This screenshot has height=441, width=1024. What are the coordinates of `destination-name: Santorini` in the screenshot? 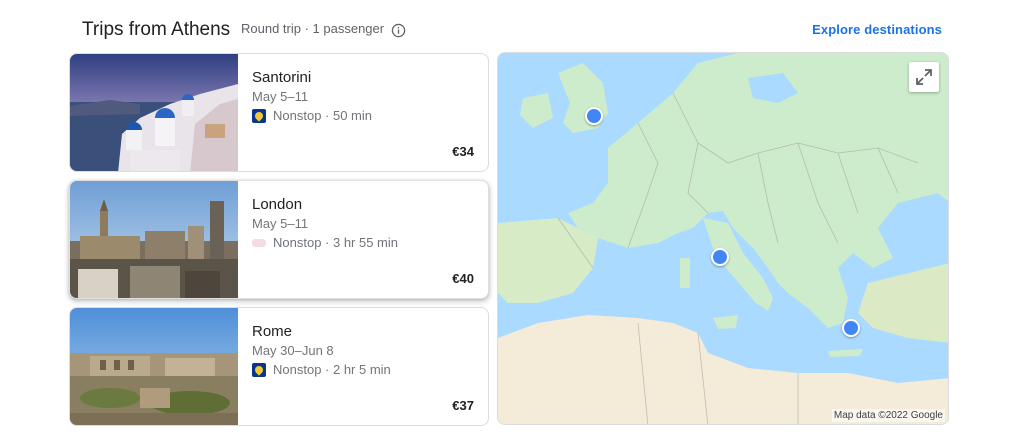 It's located at (282, 77).